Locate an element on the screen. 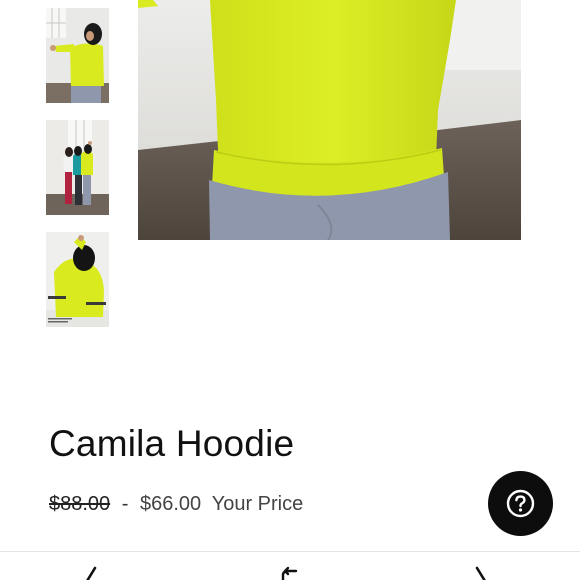 This screenshot has height=580, width=580. bottom-navigation-bar is located at coordinates (290, 565).